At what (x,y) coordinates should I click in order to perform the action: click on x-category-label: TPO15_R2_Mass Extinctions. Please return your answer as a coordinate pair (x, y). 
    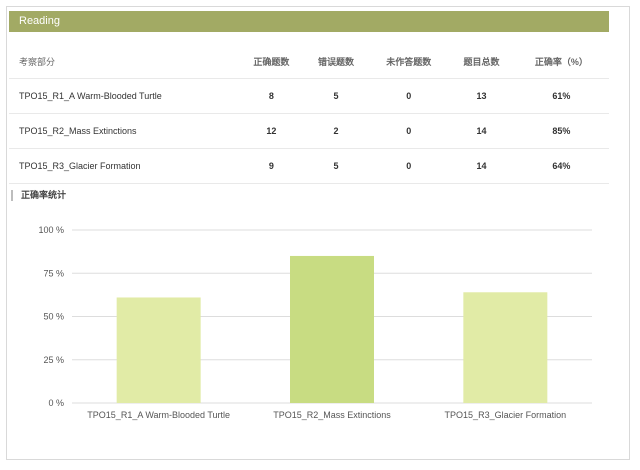
    Looking at the image, I should click on (332, 415).